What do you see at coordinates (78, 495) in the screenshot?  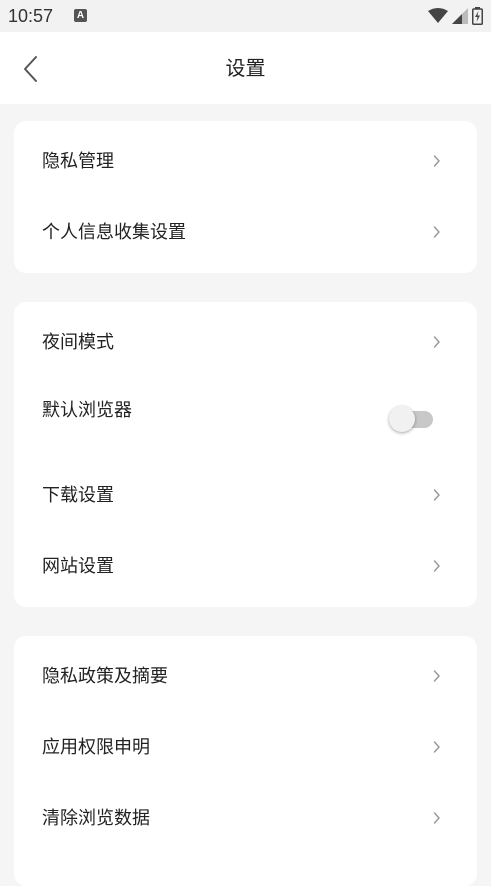 I see `row-label: 下载设置` at bounding box center [78, 495].